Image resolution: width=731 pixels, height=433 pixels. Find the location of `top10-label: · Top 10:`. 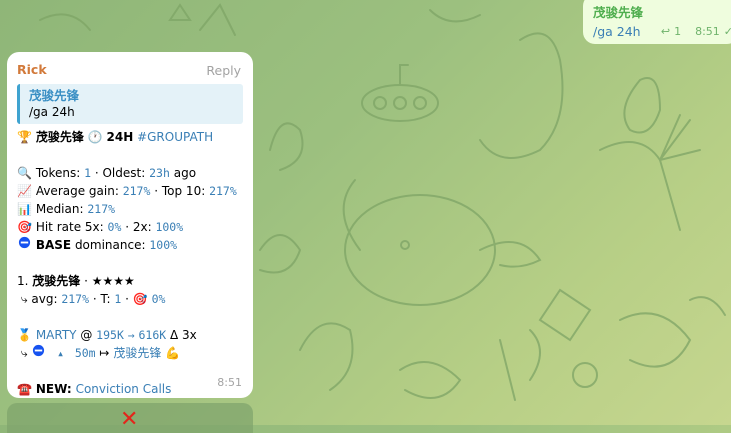

top10-label: · Top 10: is located at coordinates (180, 191).